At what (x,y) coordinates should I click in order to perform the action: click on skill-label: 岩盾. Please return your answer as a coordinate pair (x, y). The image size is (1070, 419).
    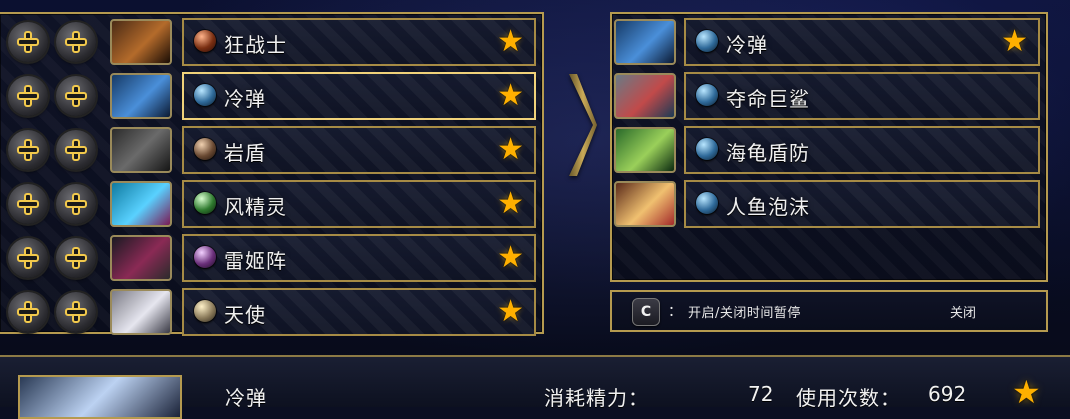
    Looking at the image, I should click on (245, 153).